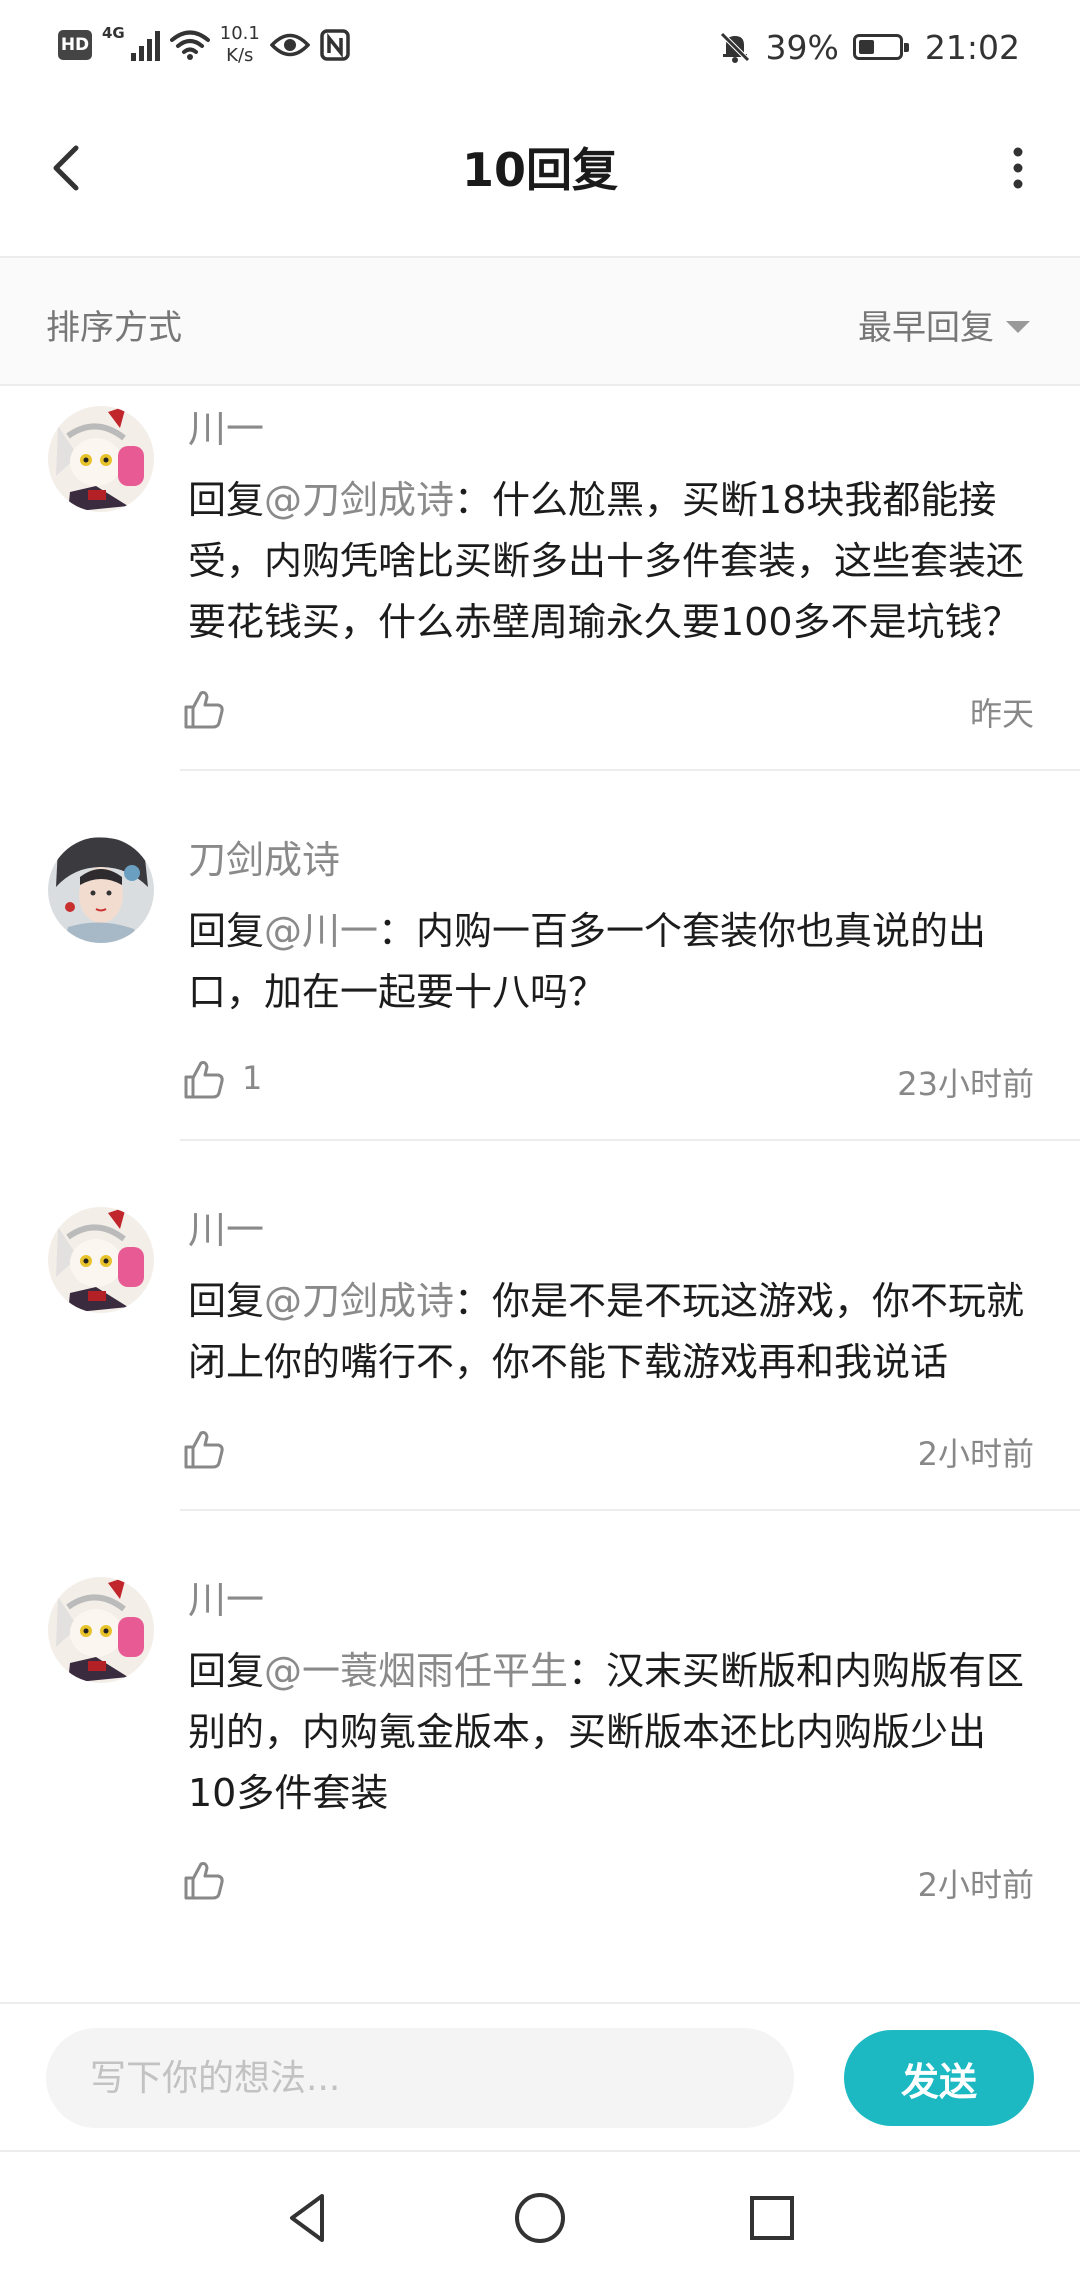 The image size is (1080, 2282). What do you see at coordinates (539, 170) in the screenshot?
I see `page-title: 10回复` at bounding box center [539, 170].